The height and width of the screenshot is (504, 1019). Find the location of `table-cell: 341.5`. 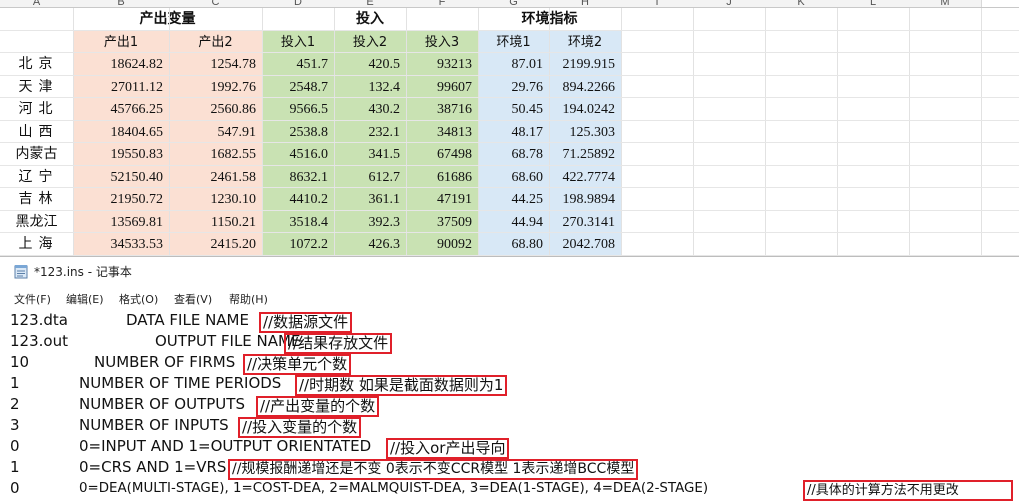

table-cell: 341.5 is located at coordinates (370, 154).